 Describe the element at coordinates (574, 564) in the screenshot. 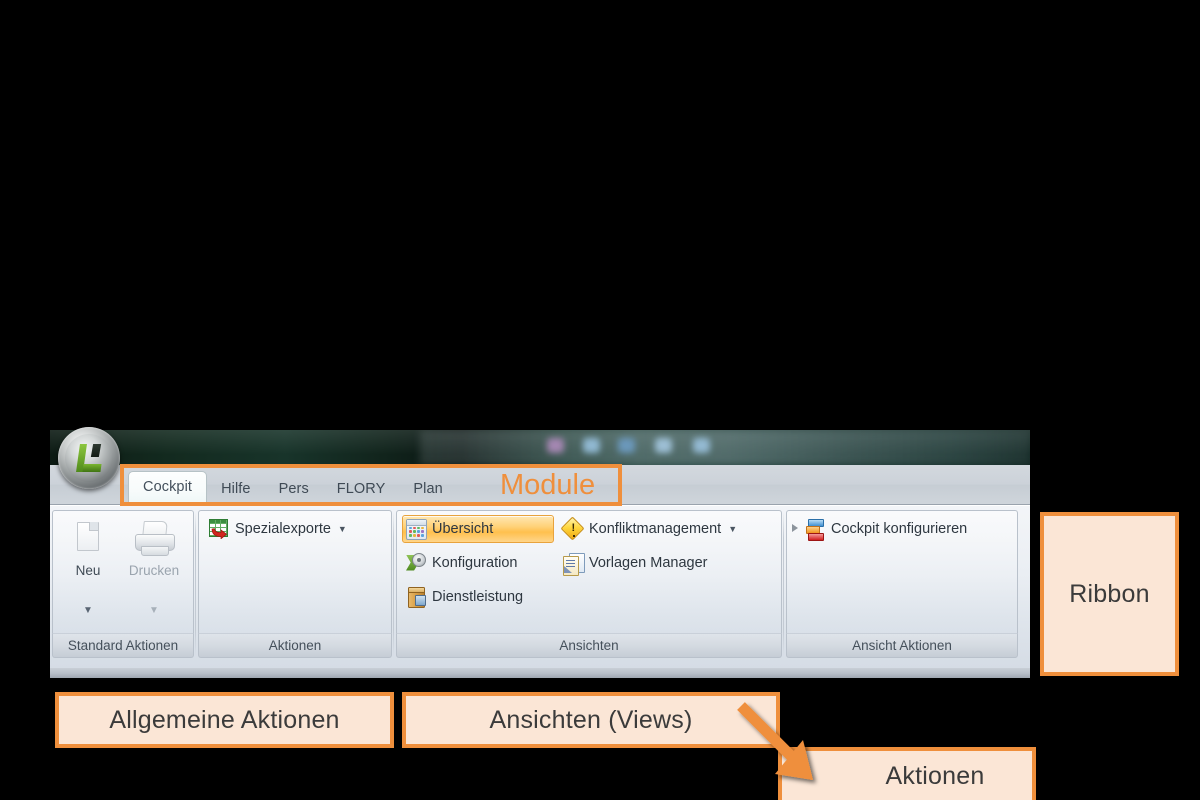

I see `document-stack-icon` at that location.